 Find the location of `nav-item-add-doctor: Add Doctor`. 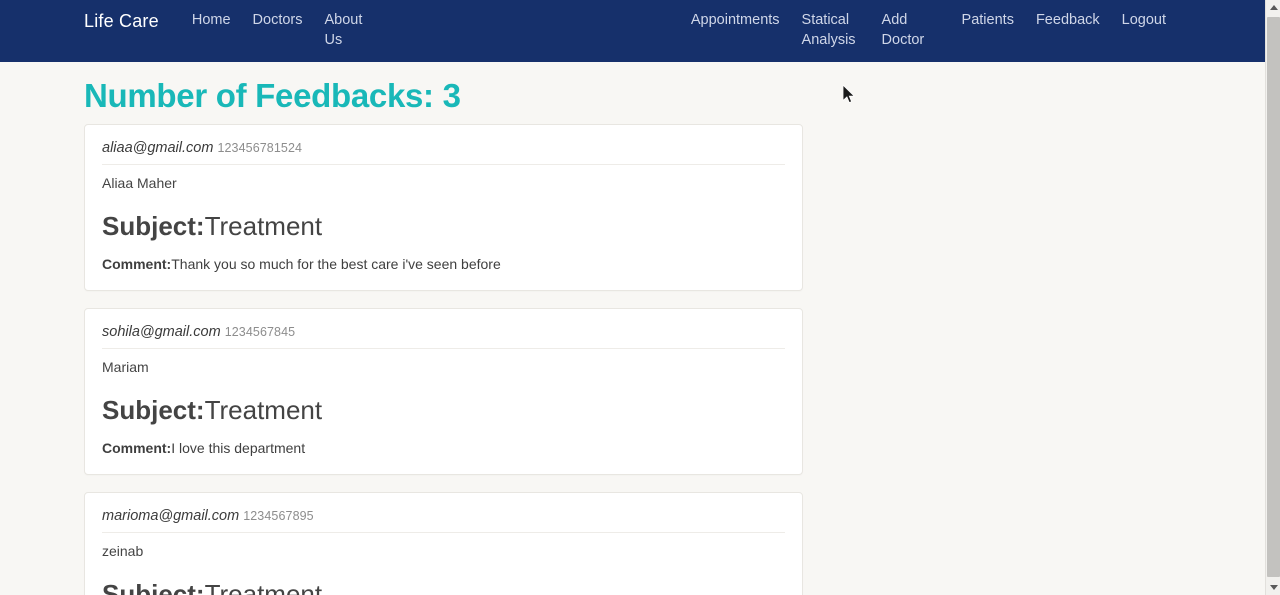

nav-item-add-doctor: Add Doctor is located at coordinates (911, 30).